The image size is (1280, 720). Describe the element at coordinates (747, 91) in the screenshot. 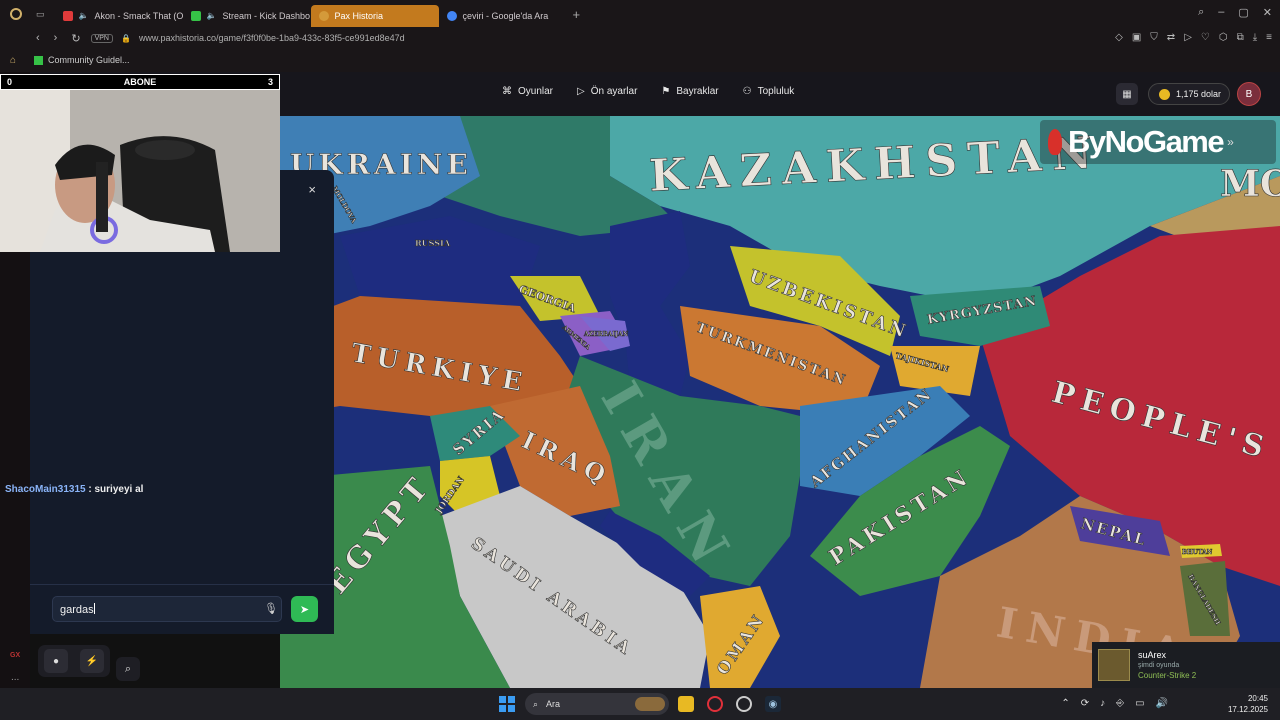

I see `users-icon: ⚇` at that location.